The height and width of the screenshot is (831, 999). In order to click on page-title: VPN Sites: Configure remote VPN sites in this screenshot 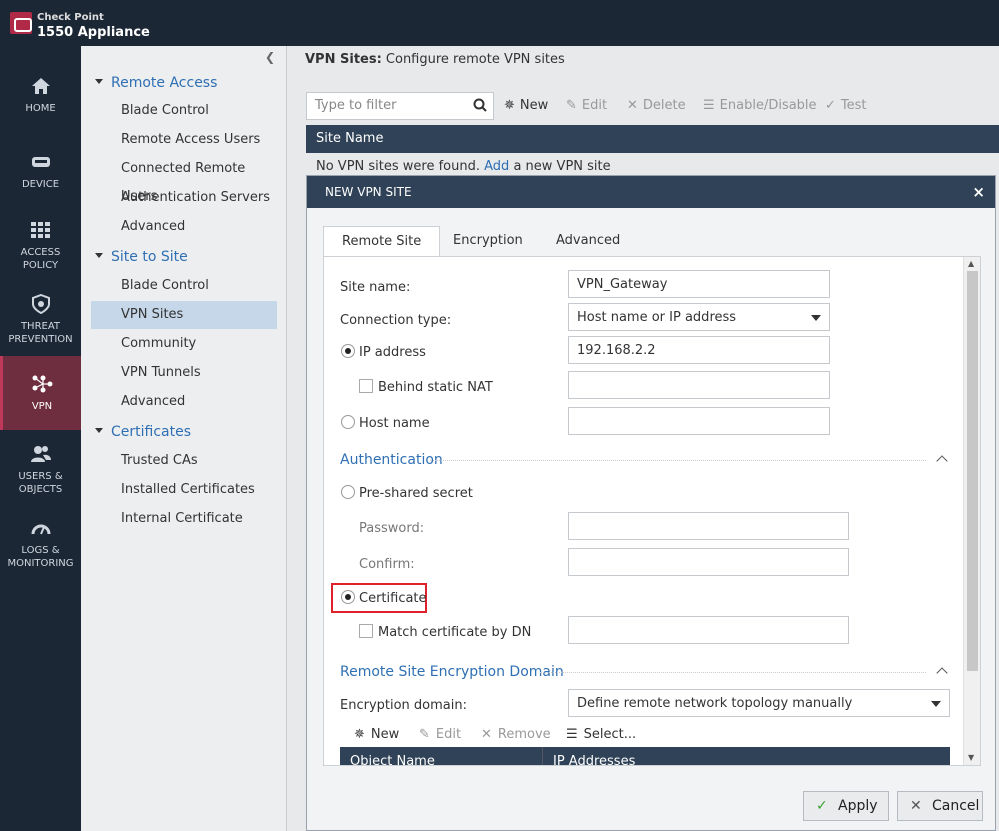, I will do `click(435, 59)`.